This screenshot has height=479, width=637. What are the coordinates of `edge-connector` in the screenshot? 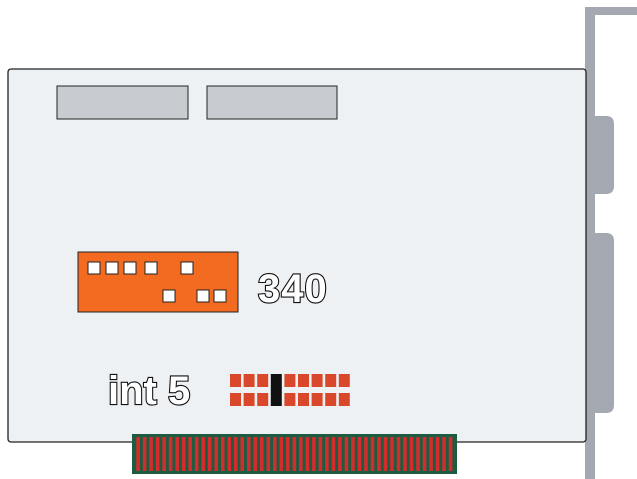 It's located at (294, 454).